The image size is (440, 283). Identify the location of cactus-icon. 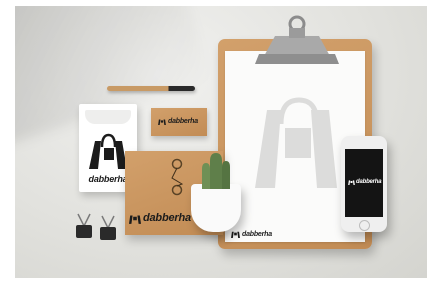
(216, 171).